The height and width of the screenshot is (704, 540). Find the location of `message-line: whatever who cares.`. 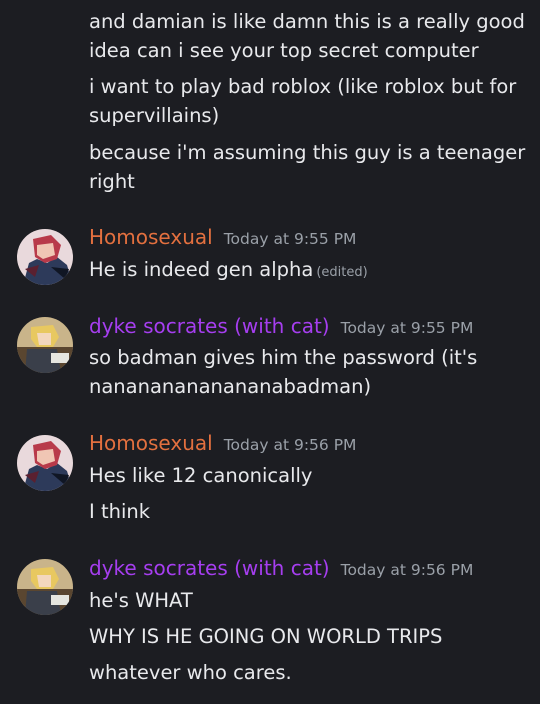

message-line: whatever who cares. is located at coordinates (190, 672).